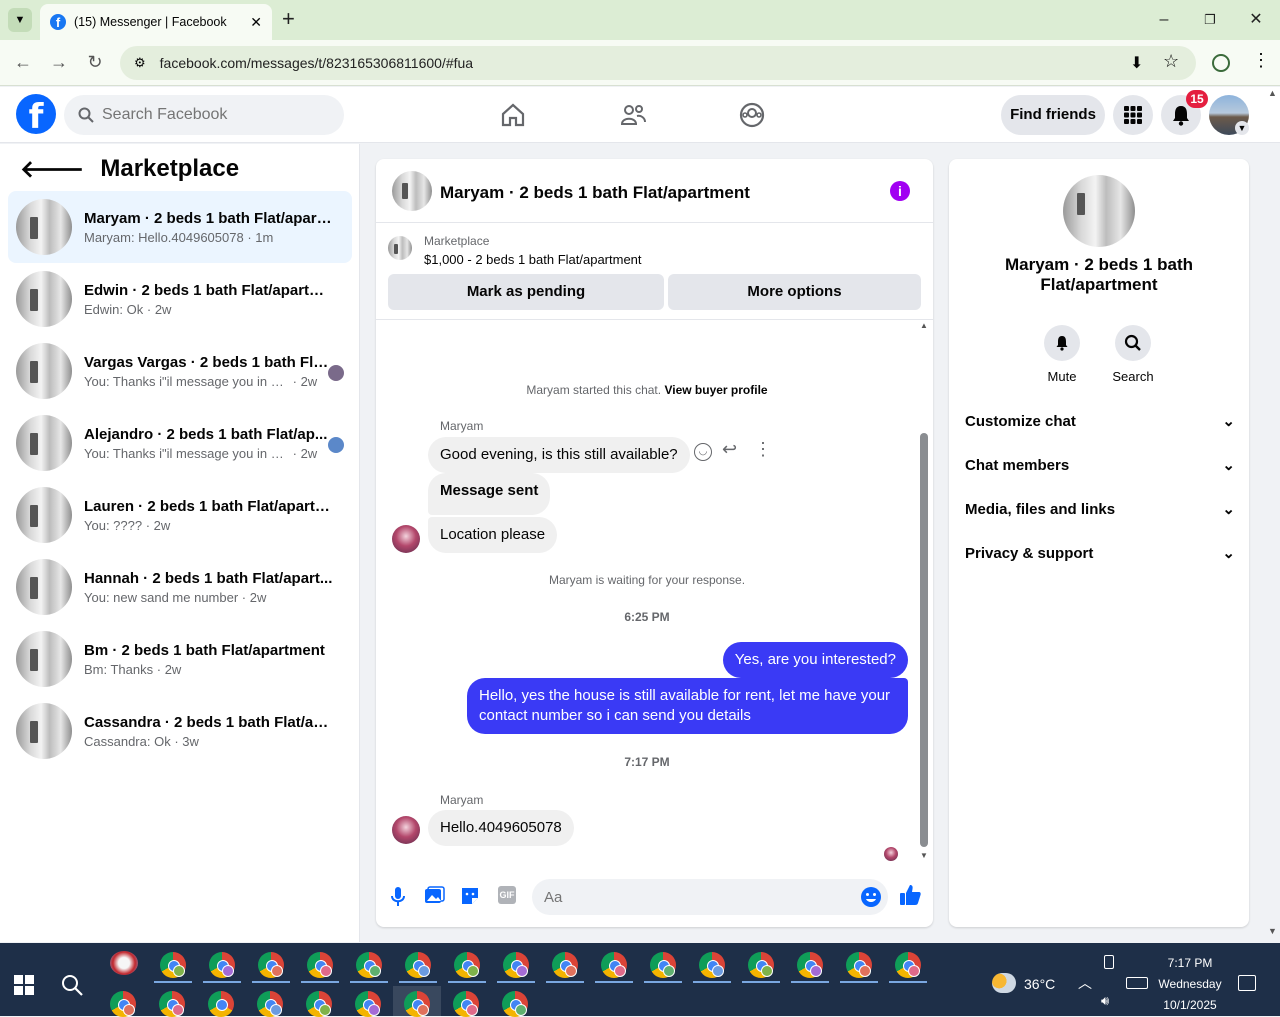 The image size is (1280, 1017). Describe the element at coordinates (910, 895) in the screenshot. I see `like-thumb-icon` at that location.